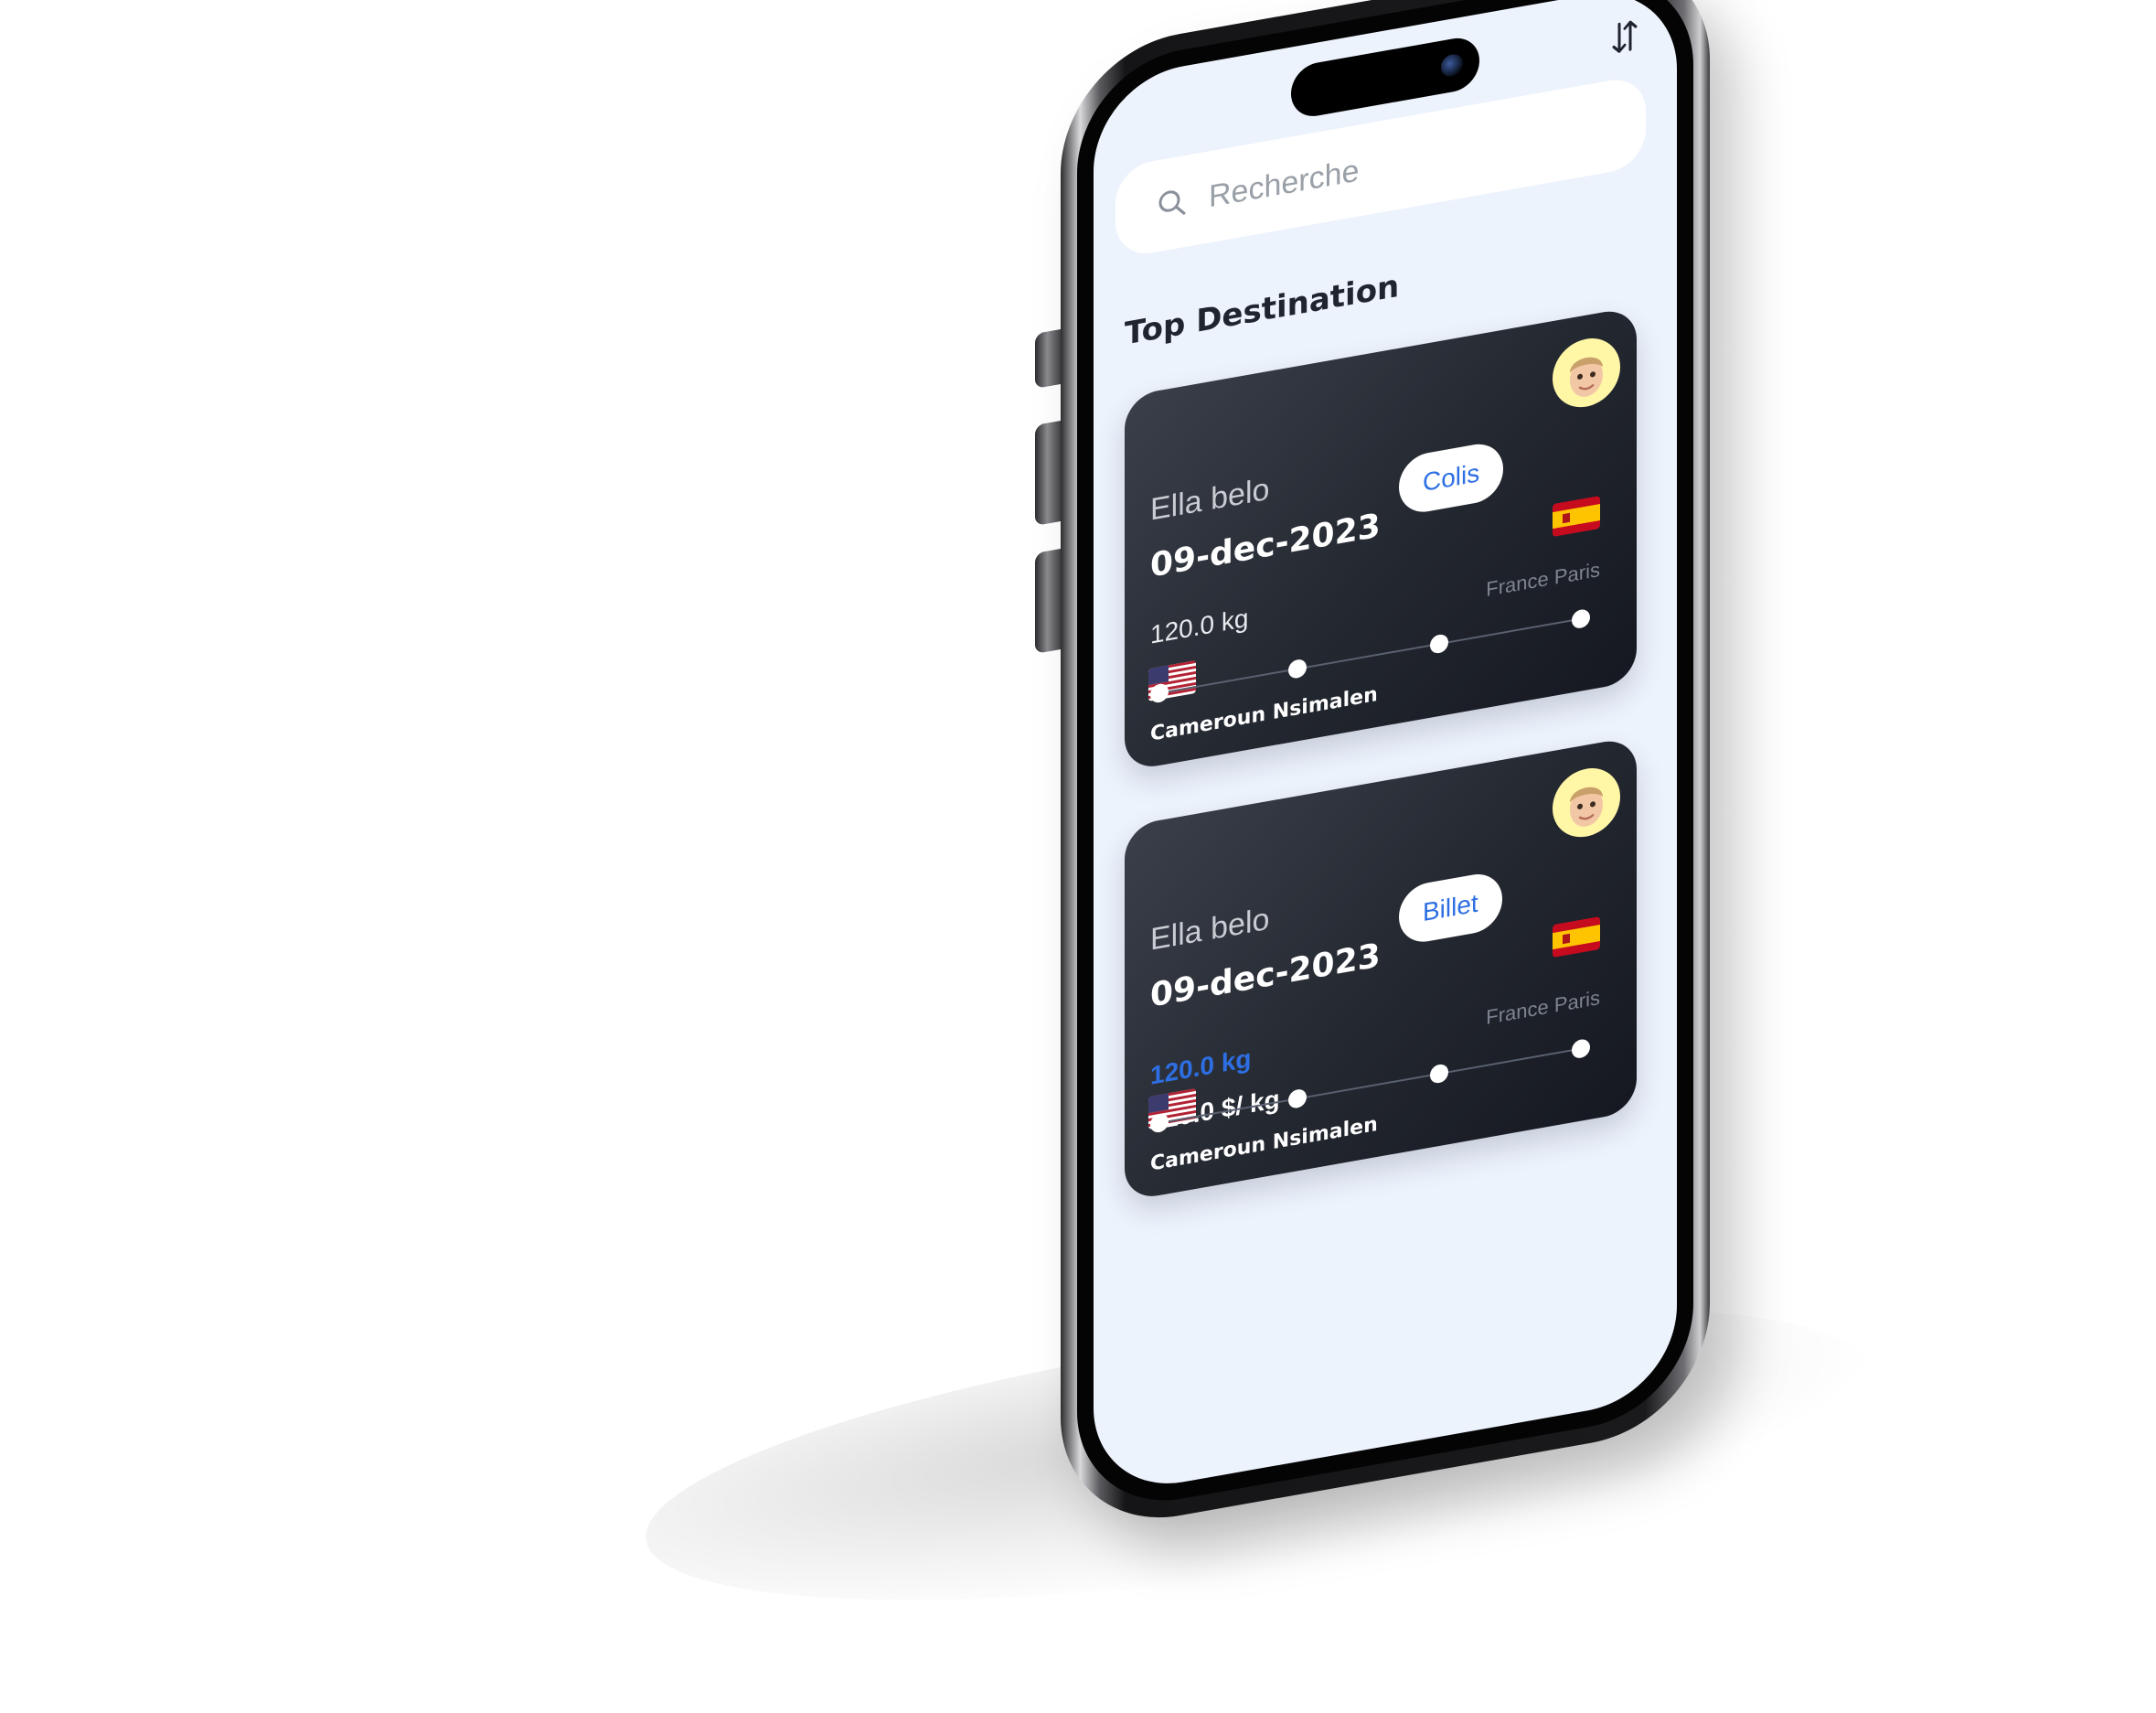 Image resolution: width=2156 pixels, height=1713 pixels. I want to click on volume-up-button, so click(1048, 473).